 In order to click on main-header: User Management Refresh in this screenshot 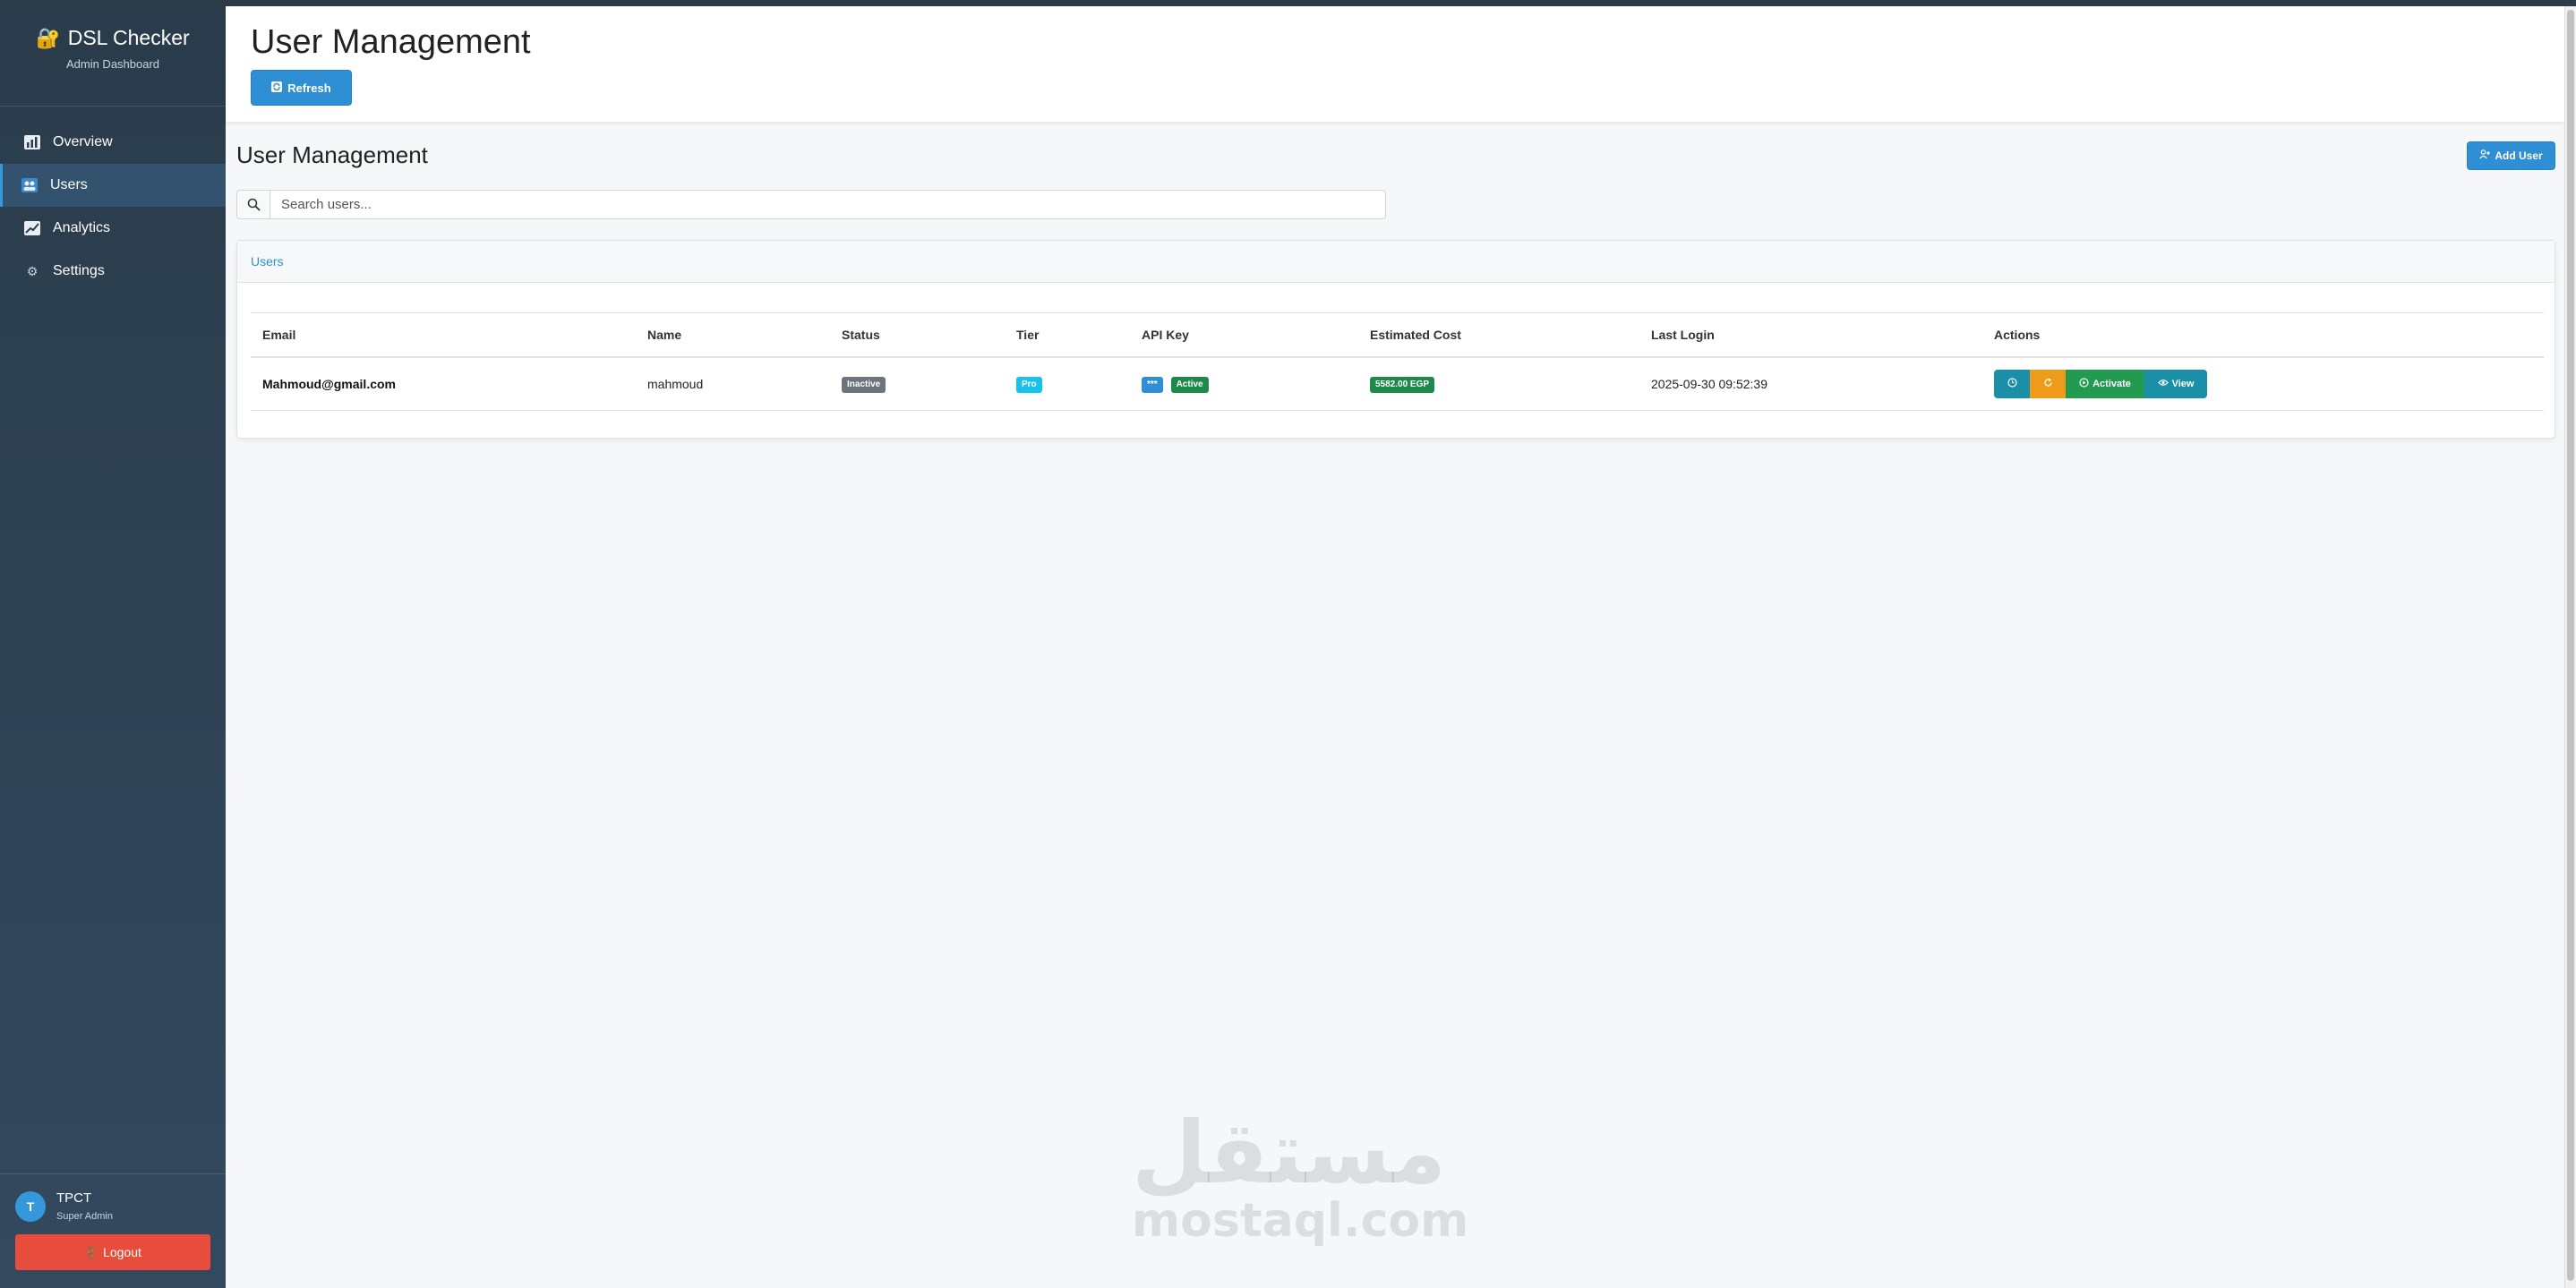, I will do `click(1395, 64)`.